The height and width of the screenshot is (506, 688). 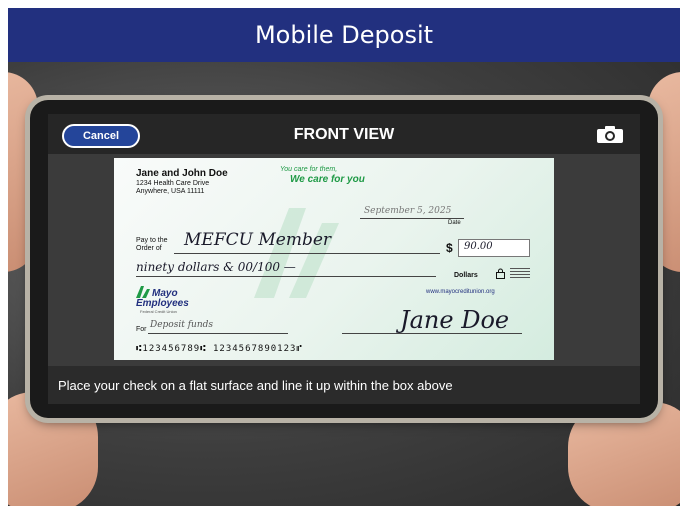 I want to click on date-line, so click(x=412, y=218).